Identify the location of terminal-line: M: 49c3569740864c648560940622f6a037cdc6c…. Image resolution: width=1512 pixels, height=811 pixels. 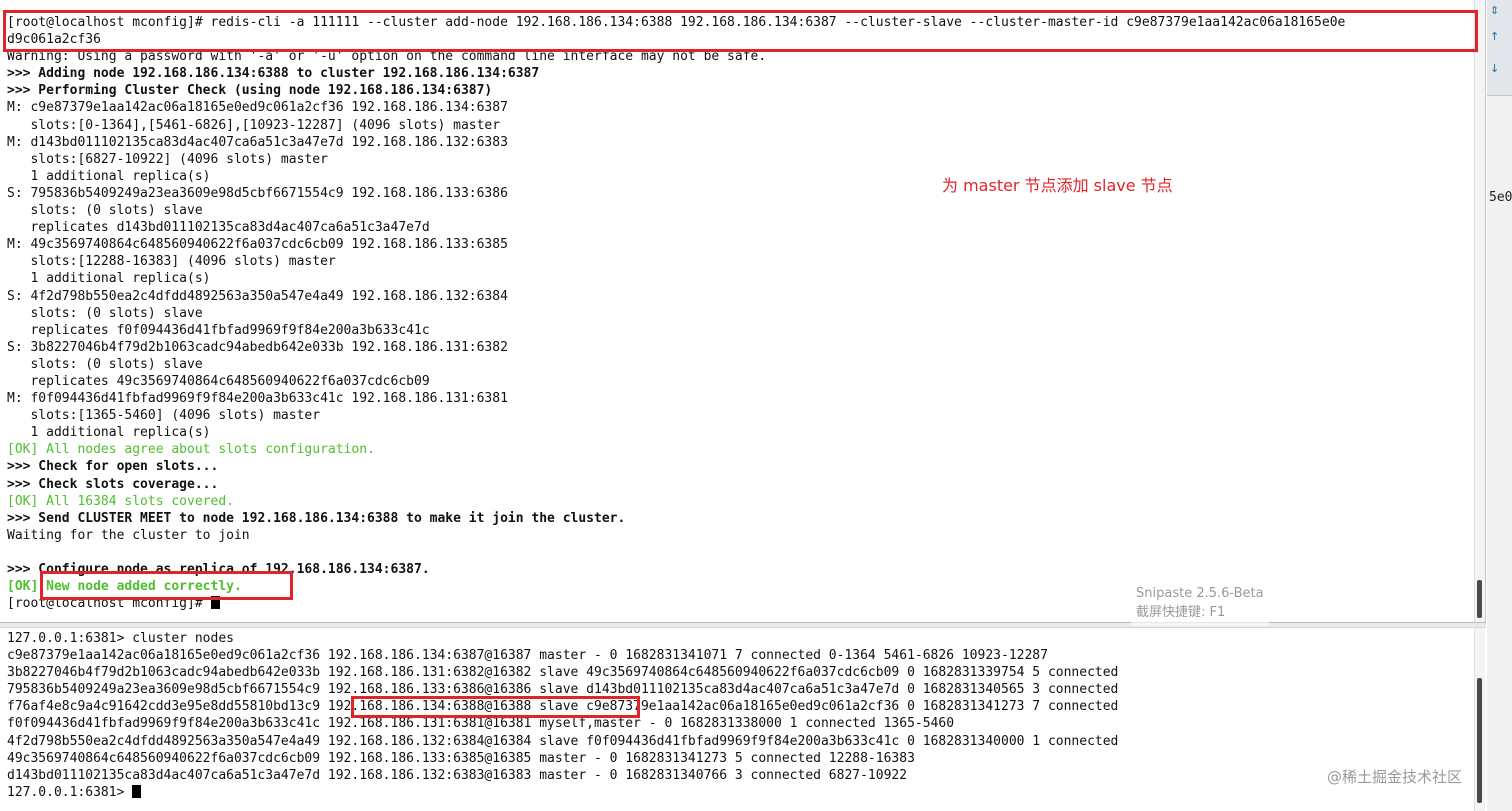
(257, 245).